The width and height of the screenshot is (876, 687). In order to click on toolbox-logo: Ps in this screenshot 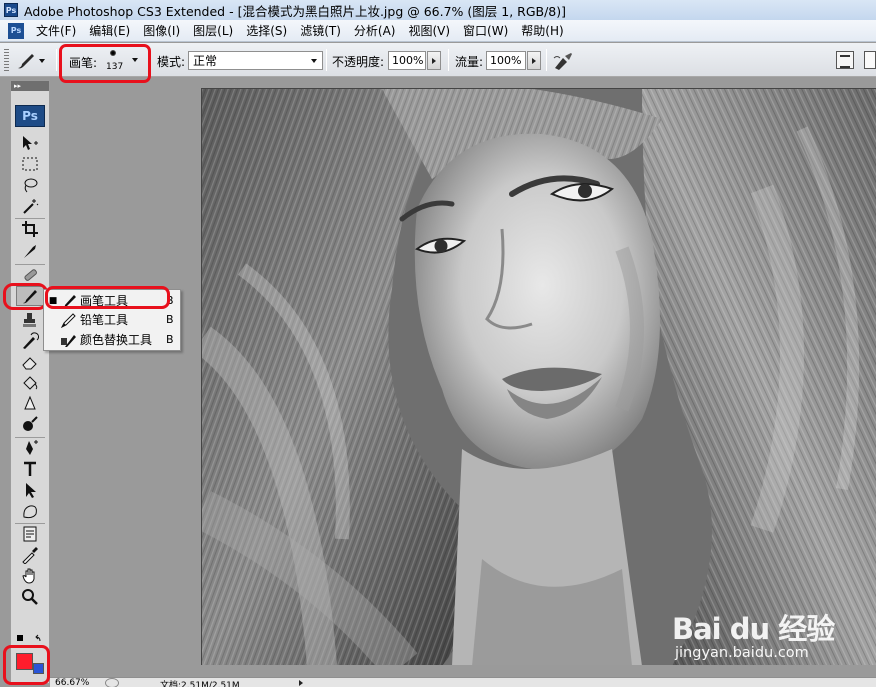, I will do `click(30, 116)`.